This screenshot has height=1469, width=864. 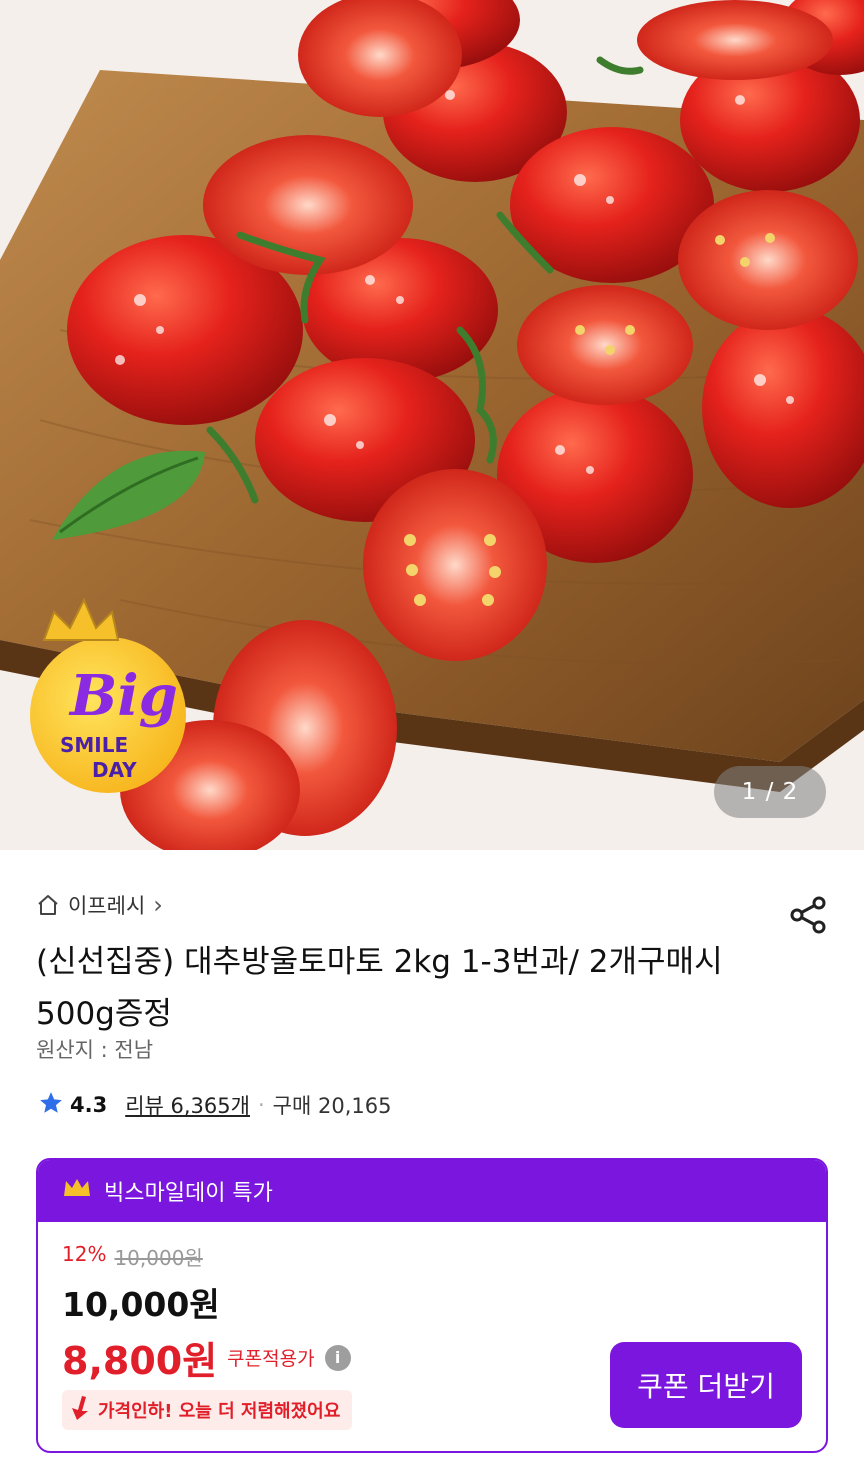 What do you see at coordinates (48, 905) in the screenshot?
I see `home-icon` at bounding box center [48, 905].